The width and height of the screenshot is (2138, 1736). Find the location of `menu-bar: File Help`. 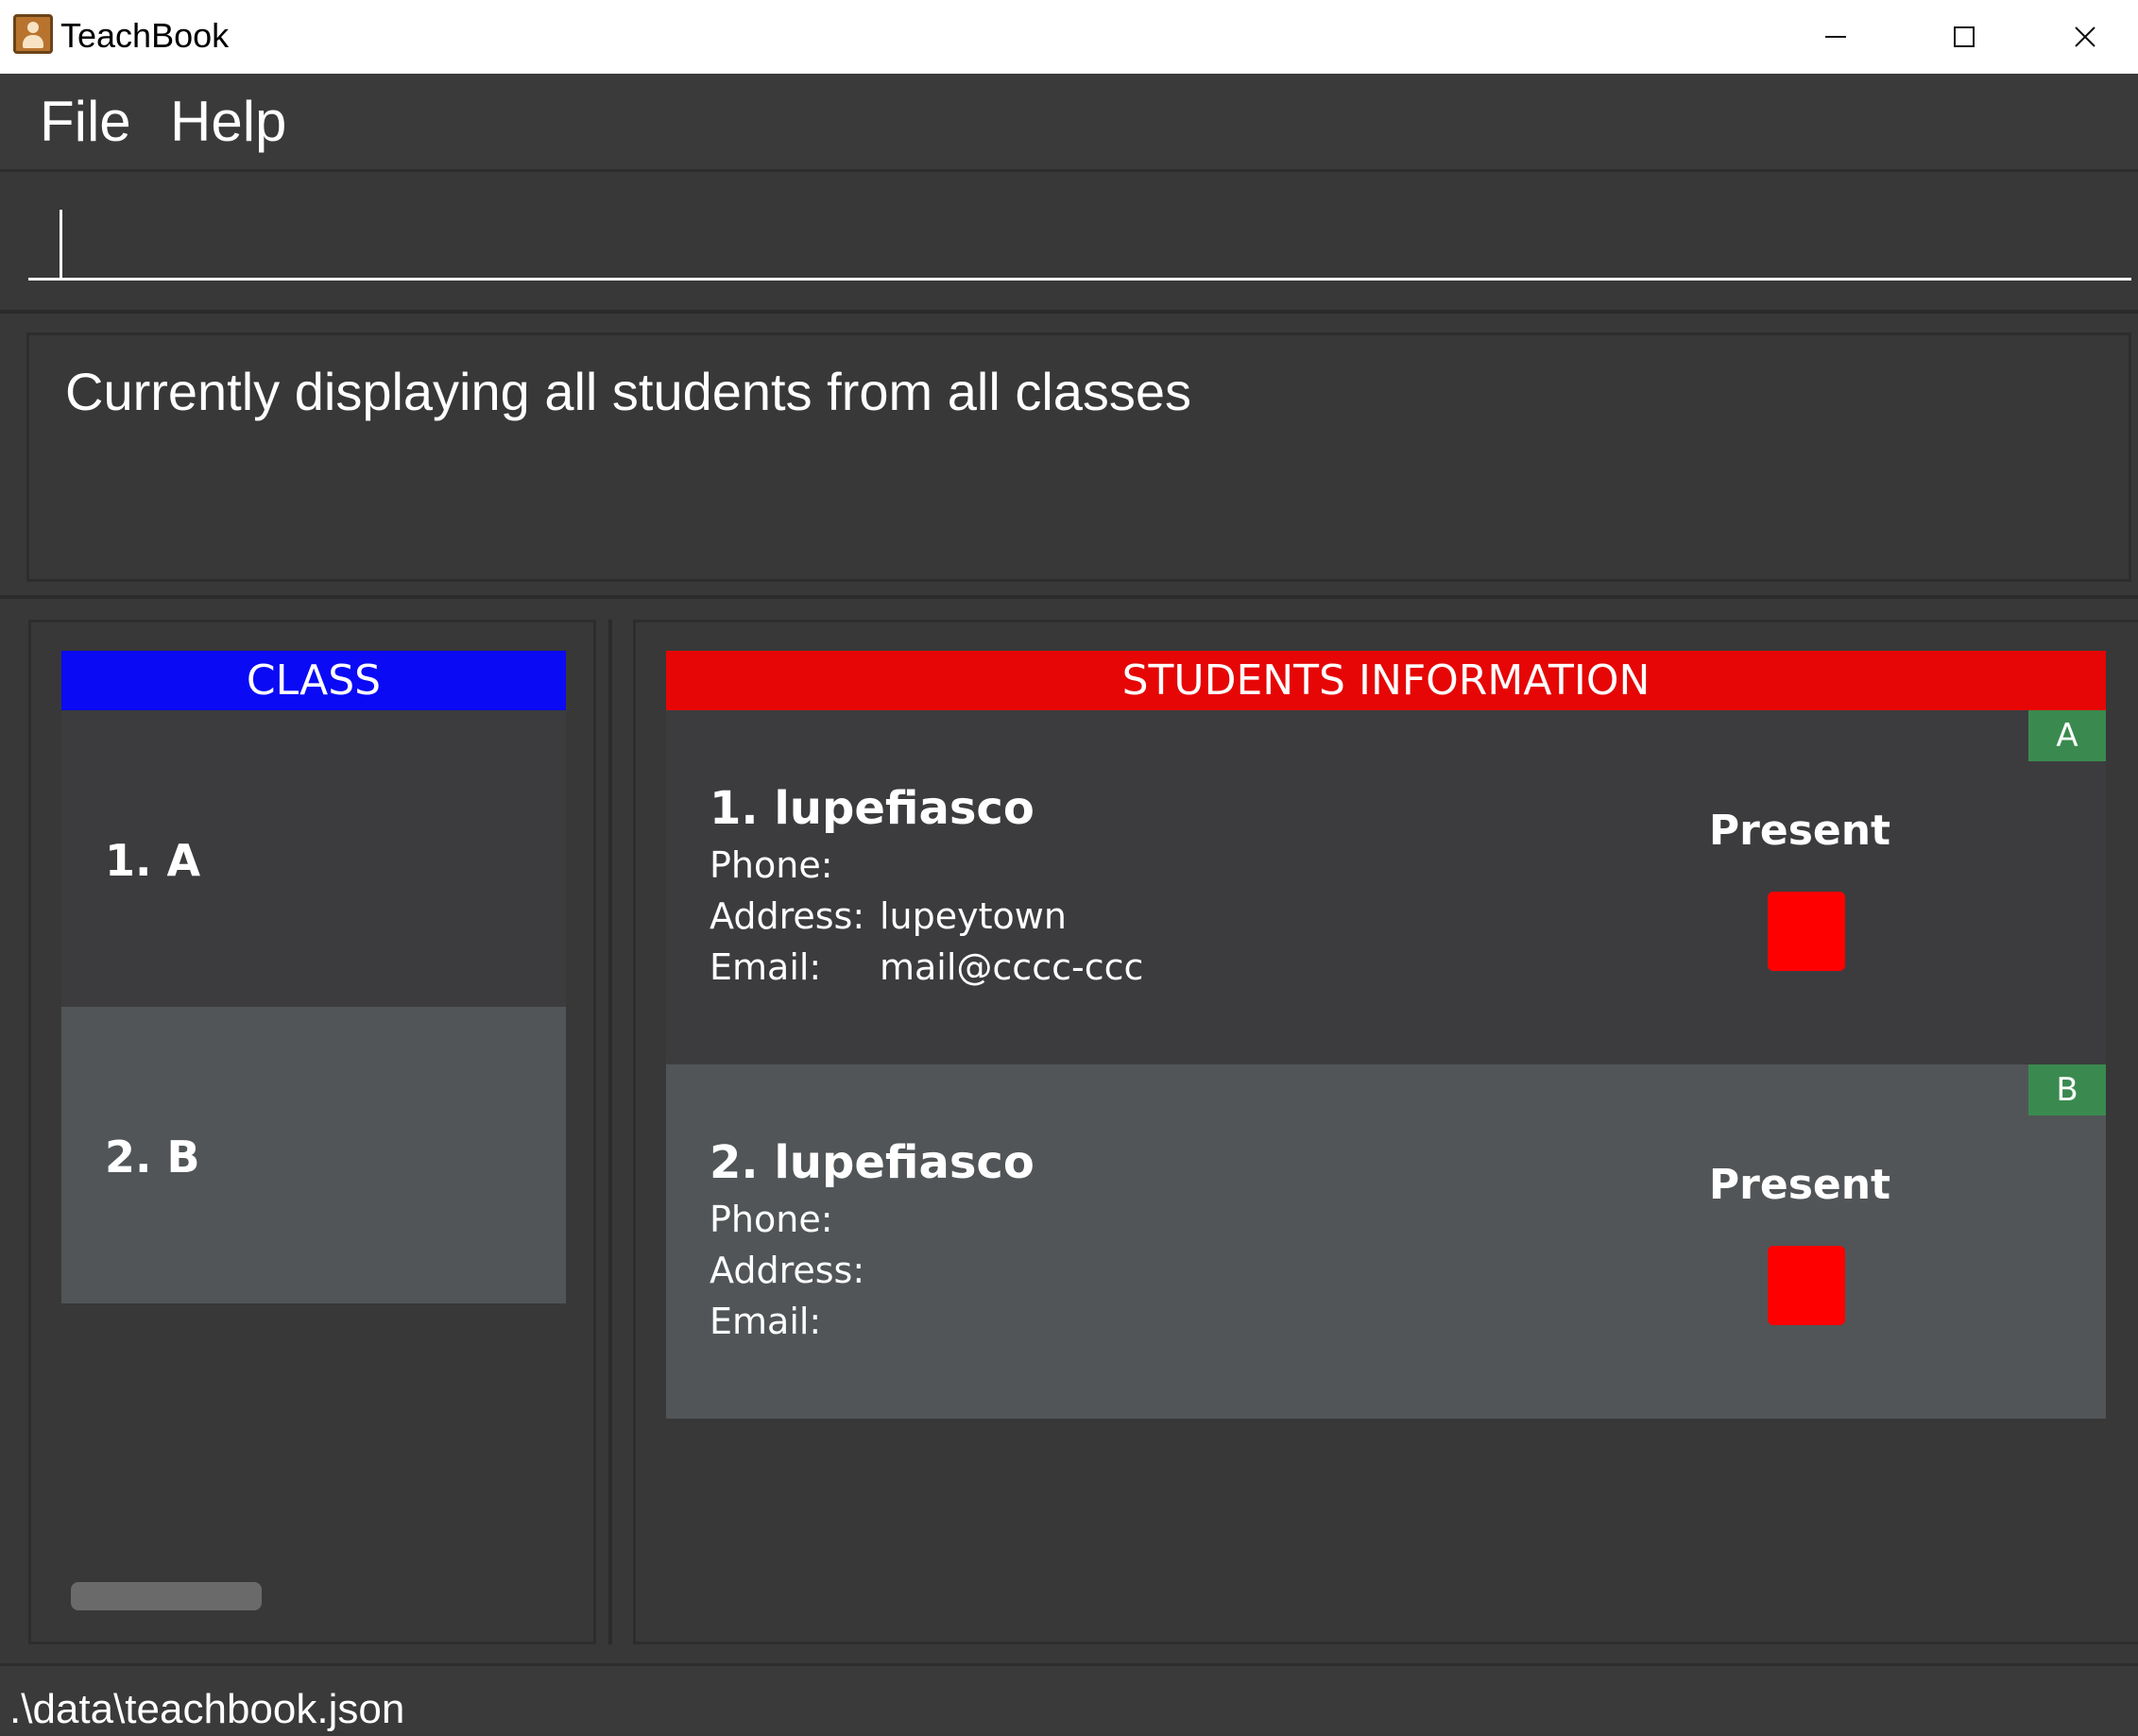

menu-bar: File Help is located at coordinates (1069, 123).